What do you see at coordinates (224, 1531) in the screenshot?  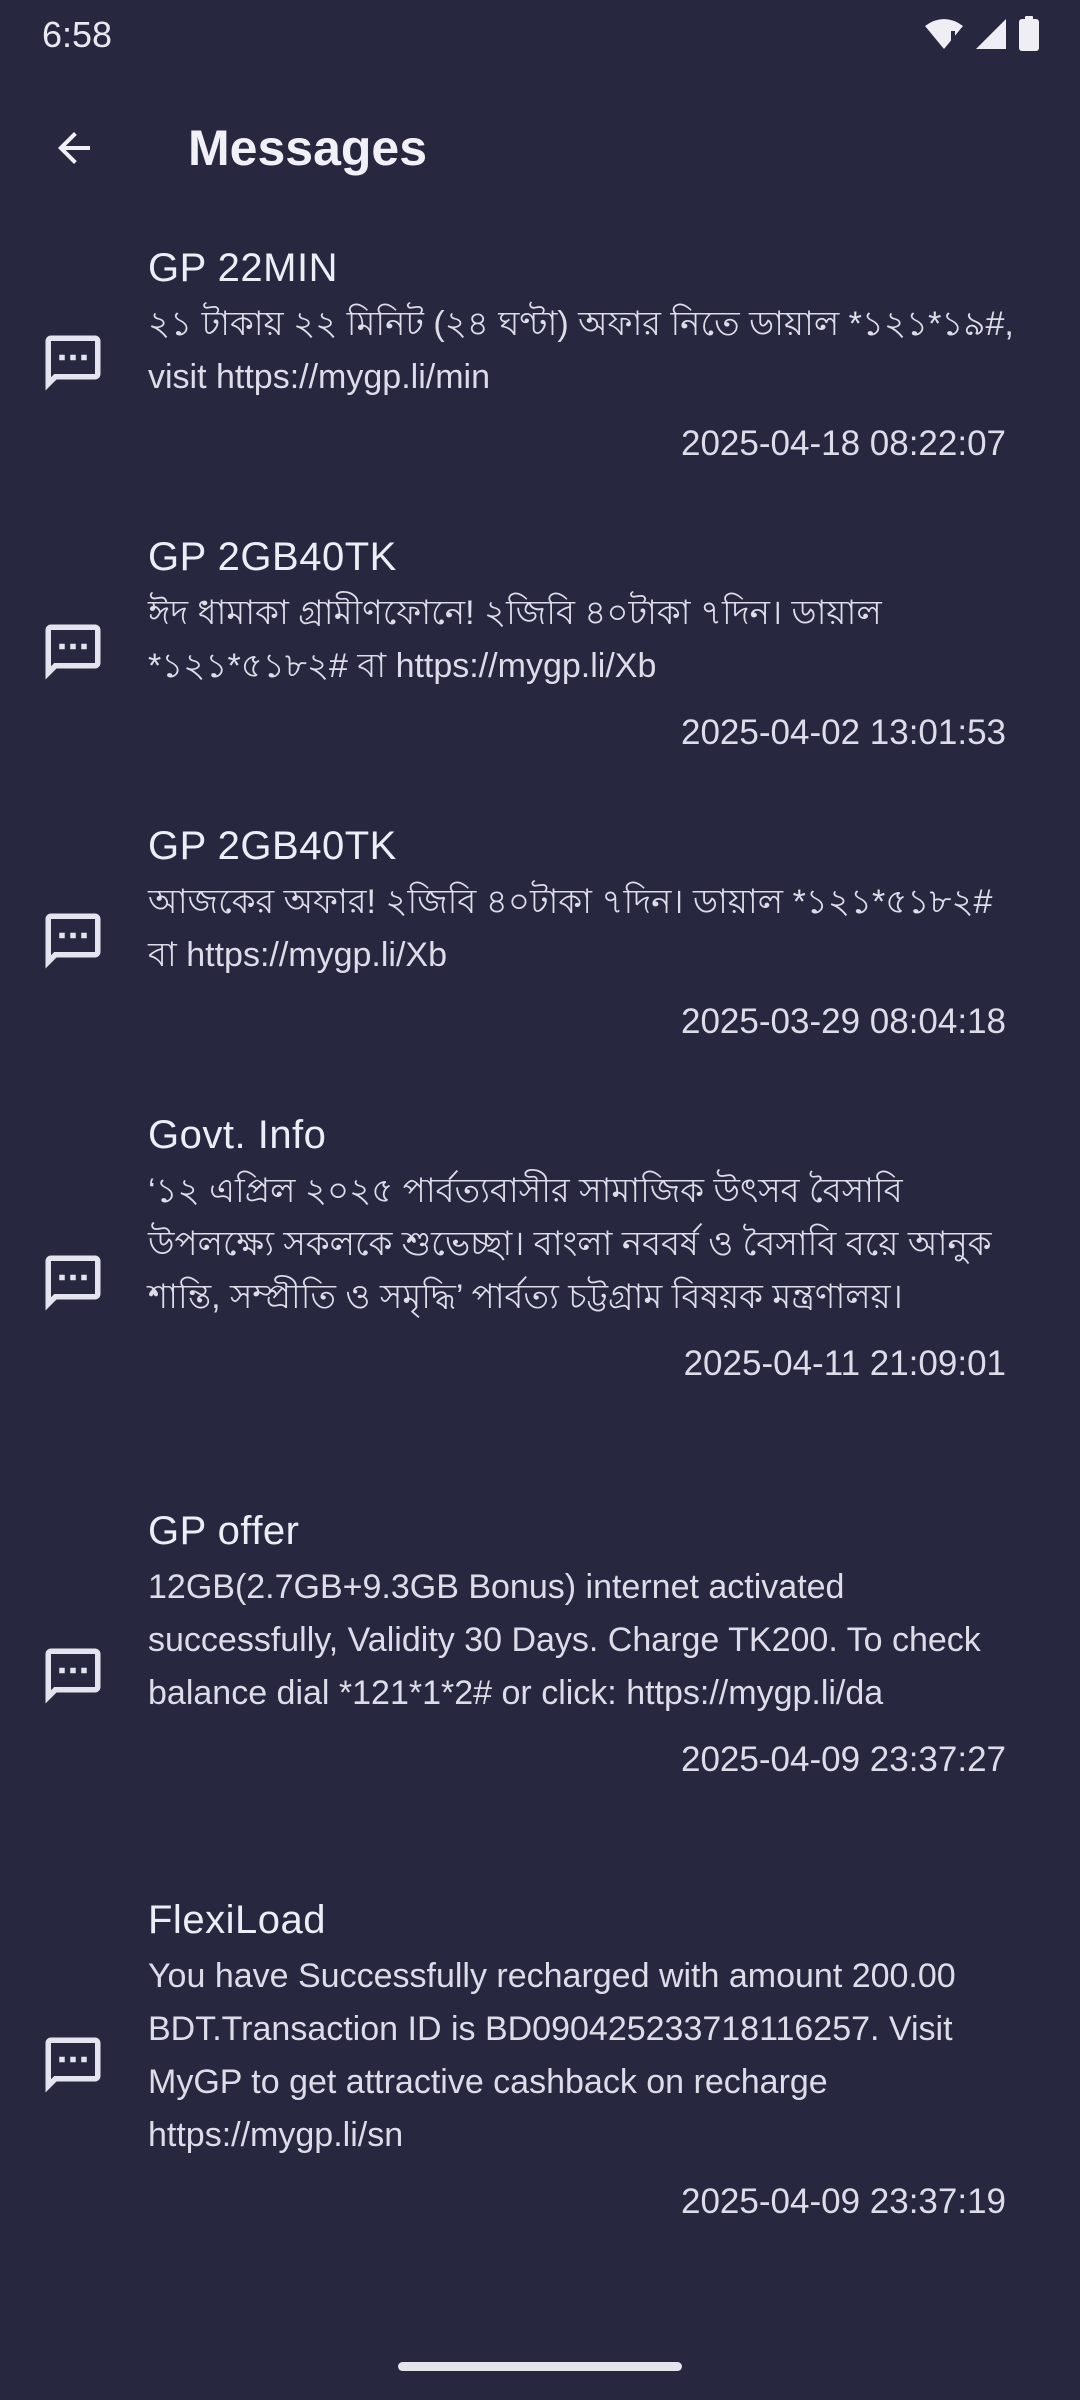 I see `message-sender: GP offer` at bounding box center [224, 1531].